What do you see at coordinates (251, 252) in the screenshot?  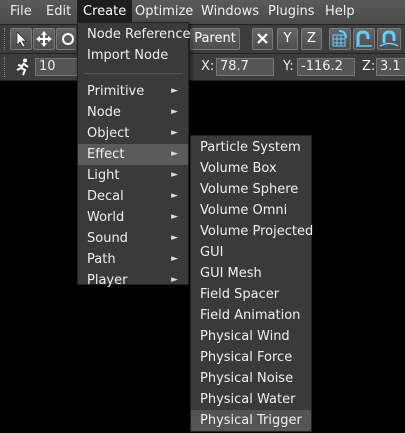 I see `submenu-item-gui: GUI` at bounding box center [251, 252].